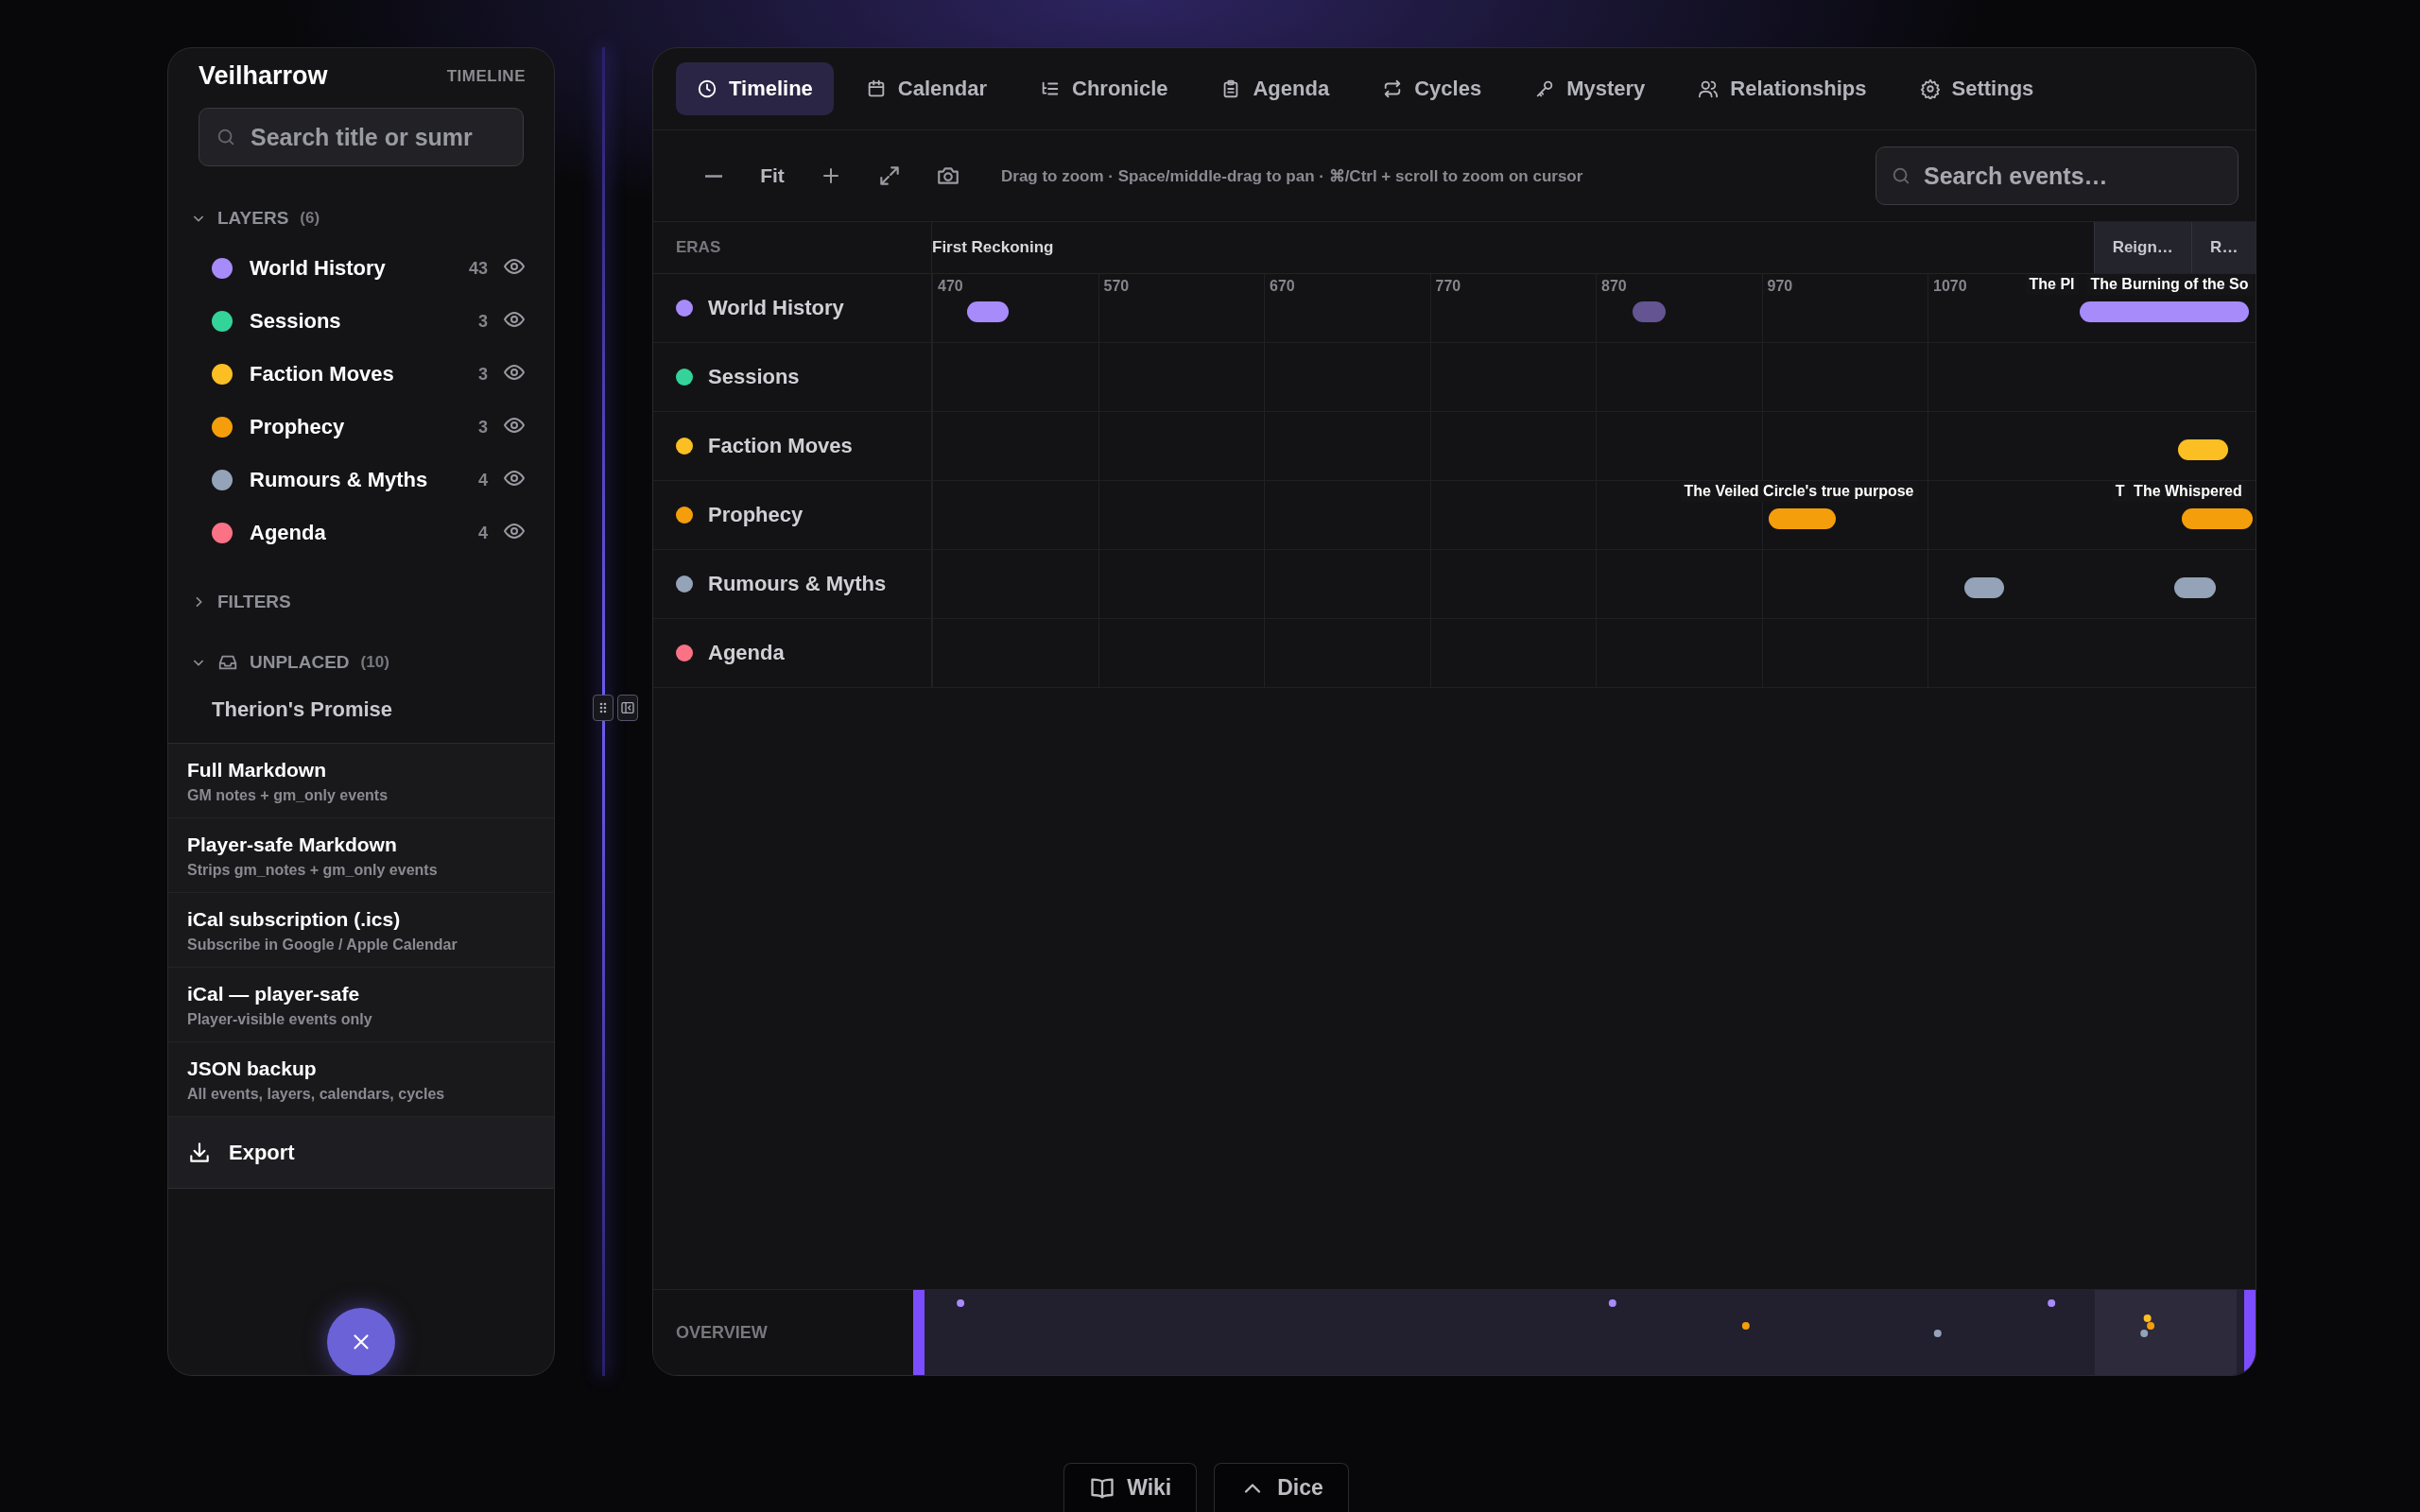 Image resolution: width=2420 pixels, height=1512 pixels. Describe the element at coordinates (263, 76) in the screenshot. I see `app-title: Veilharrow` at that location.